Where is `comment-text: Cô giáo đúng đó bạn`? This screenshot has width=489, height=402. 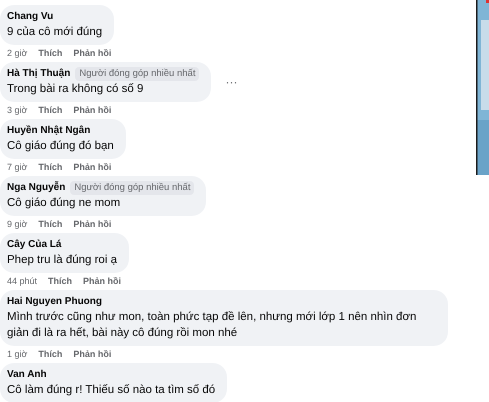 comment-text: Cô giáo đúng đó bạn is located at coordinates (60, 146).